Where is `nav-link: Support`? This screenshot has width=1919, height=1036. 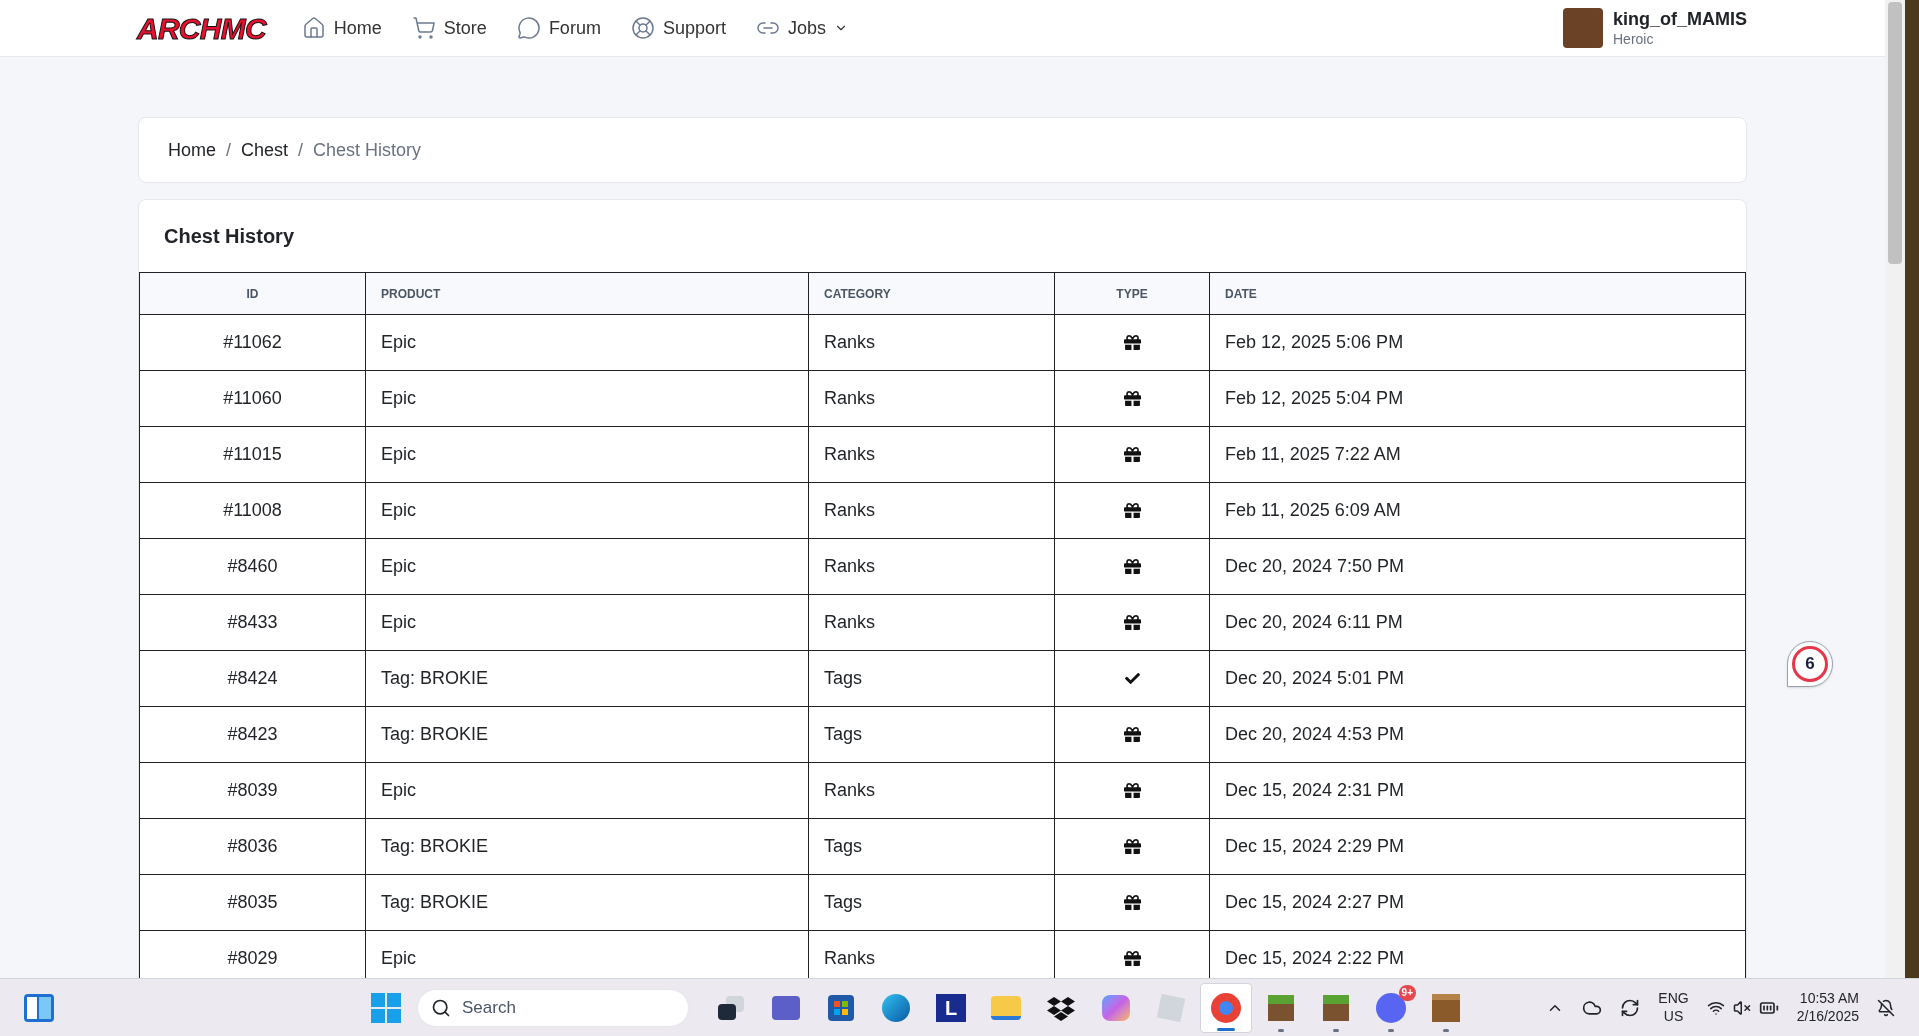 nav-link: Support is located at coordinates (678, 28).